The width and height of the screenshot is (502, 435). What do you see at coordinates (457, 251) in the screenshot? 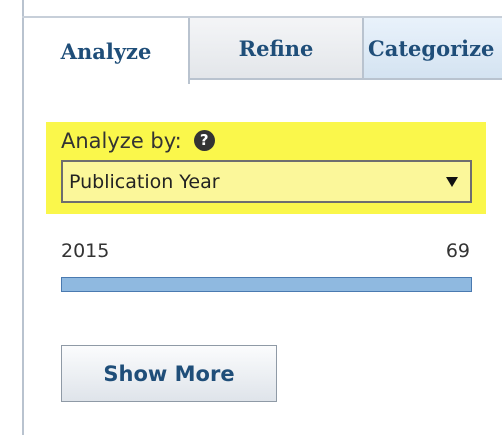
I see `result-count: 69` at bounding box center [457, 251].